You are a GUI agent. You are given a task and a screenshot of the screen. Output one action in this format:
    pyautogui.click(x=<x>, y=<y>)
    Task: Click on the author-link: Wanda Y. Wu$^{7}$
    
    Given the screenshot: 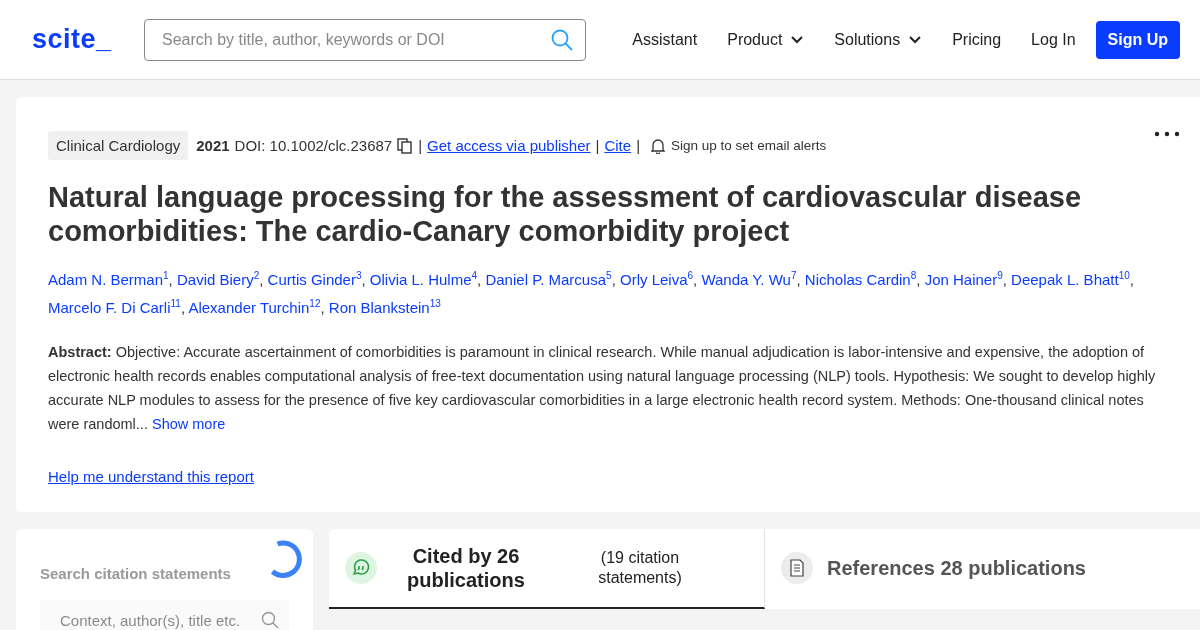 What is the action you would take?
    pyautogui.click(x=749, y=279)
    